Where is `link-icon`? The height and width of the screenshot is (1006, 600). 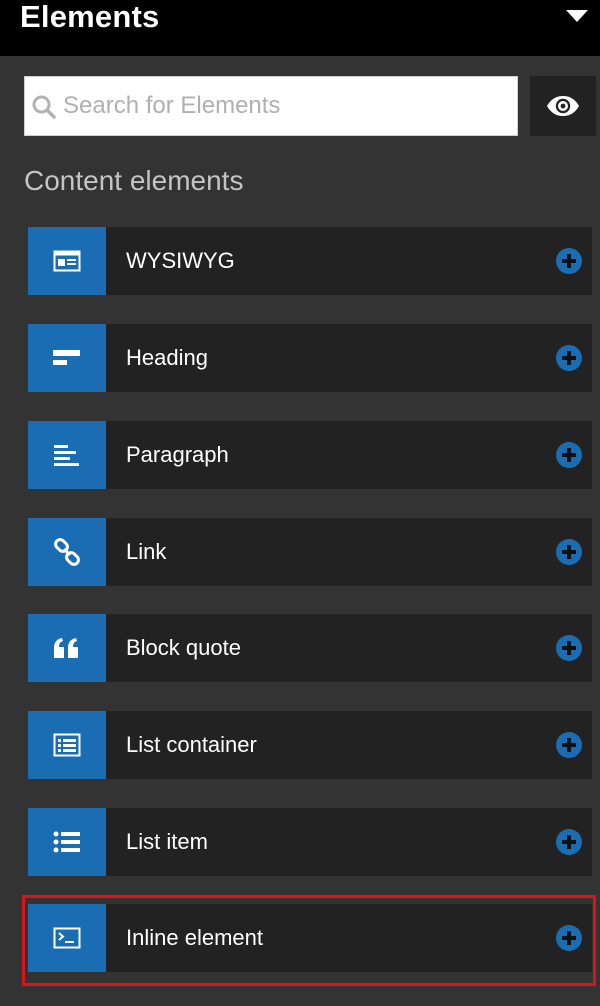 link-icon is located at coordinates (67, 552).